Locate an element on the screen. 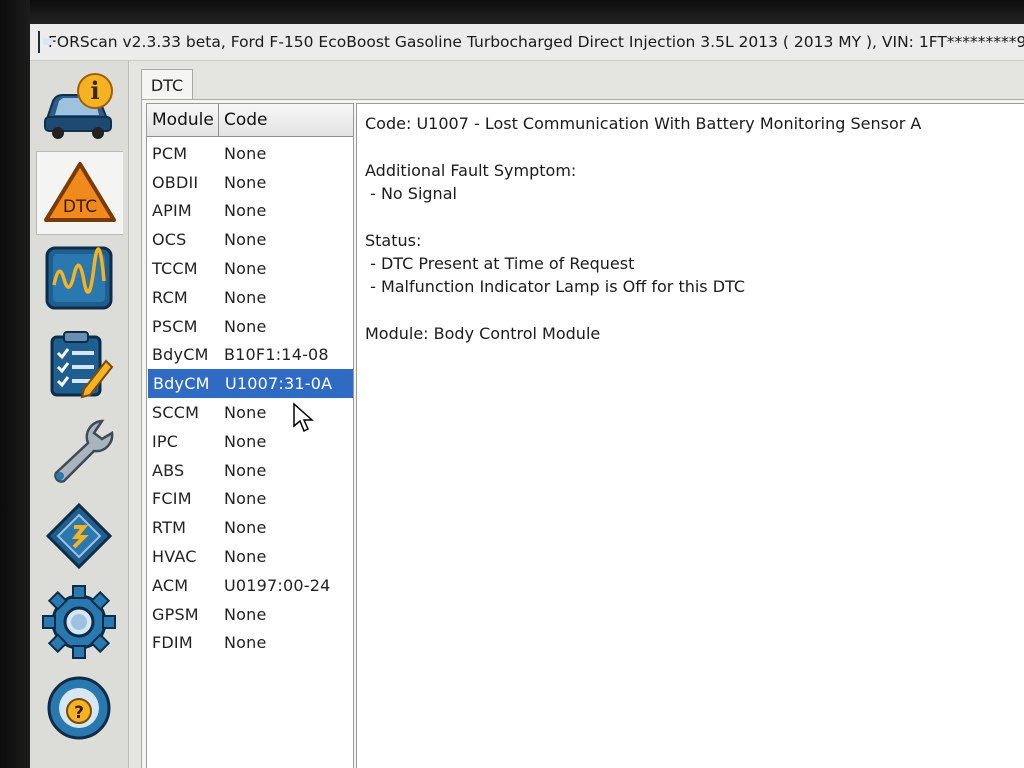  checklist-icon is located at coordinates (82, 365).